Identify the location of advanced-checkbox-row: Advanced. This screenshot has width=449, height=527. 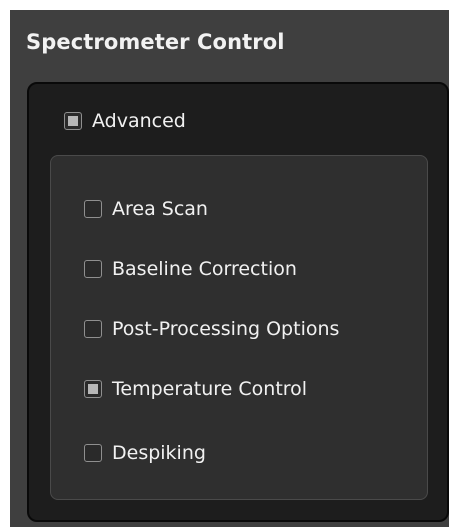
(125, 121).